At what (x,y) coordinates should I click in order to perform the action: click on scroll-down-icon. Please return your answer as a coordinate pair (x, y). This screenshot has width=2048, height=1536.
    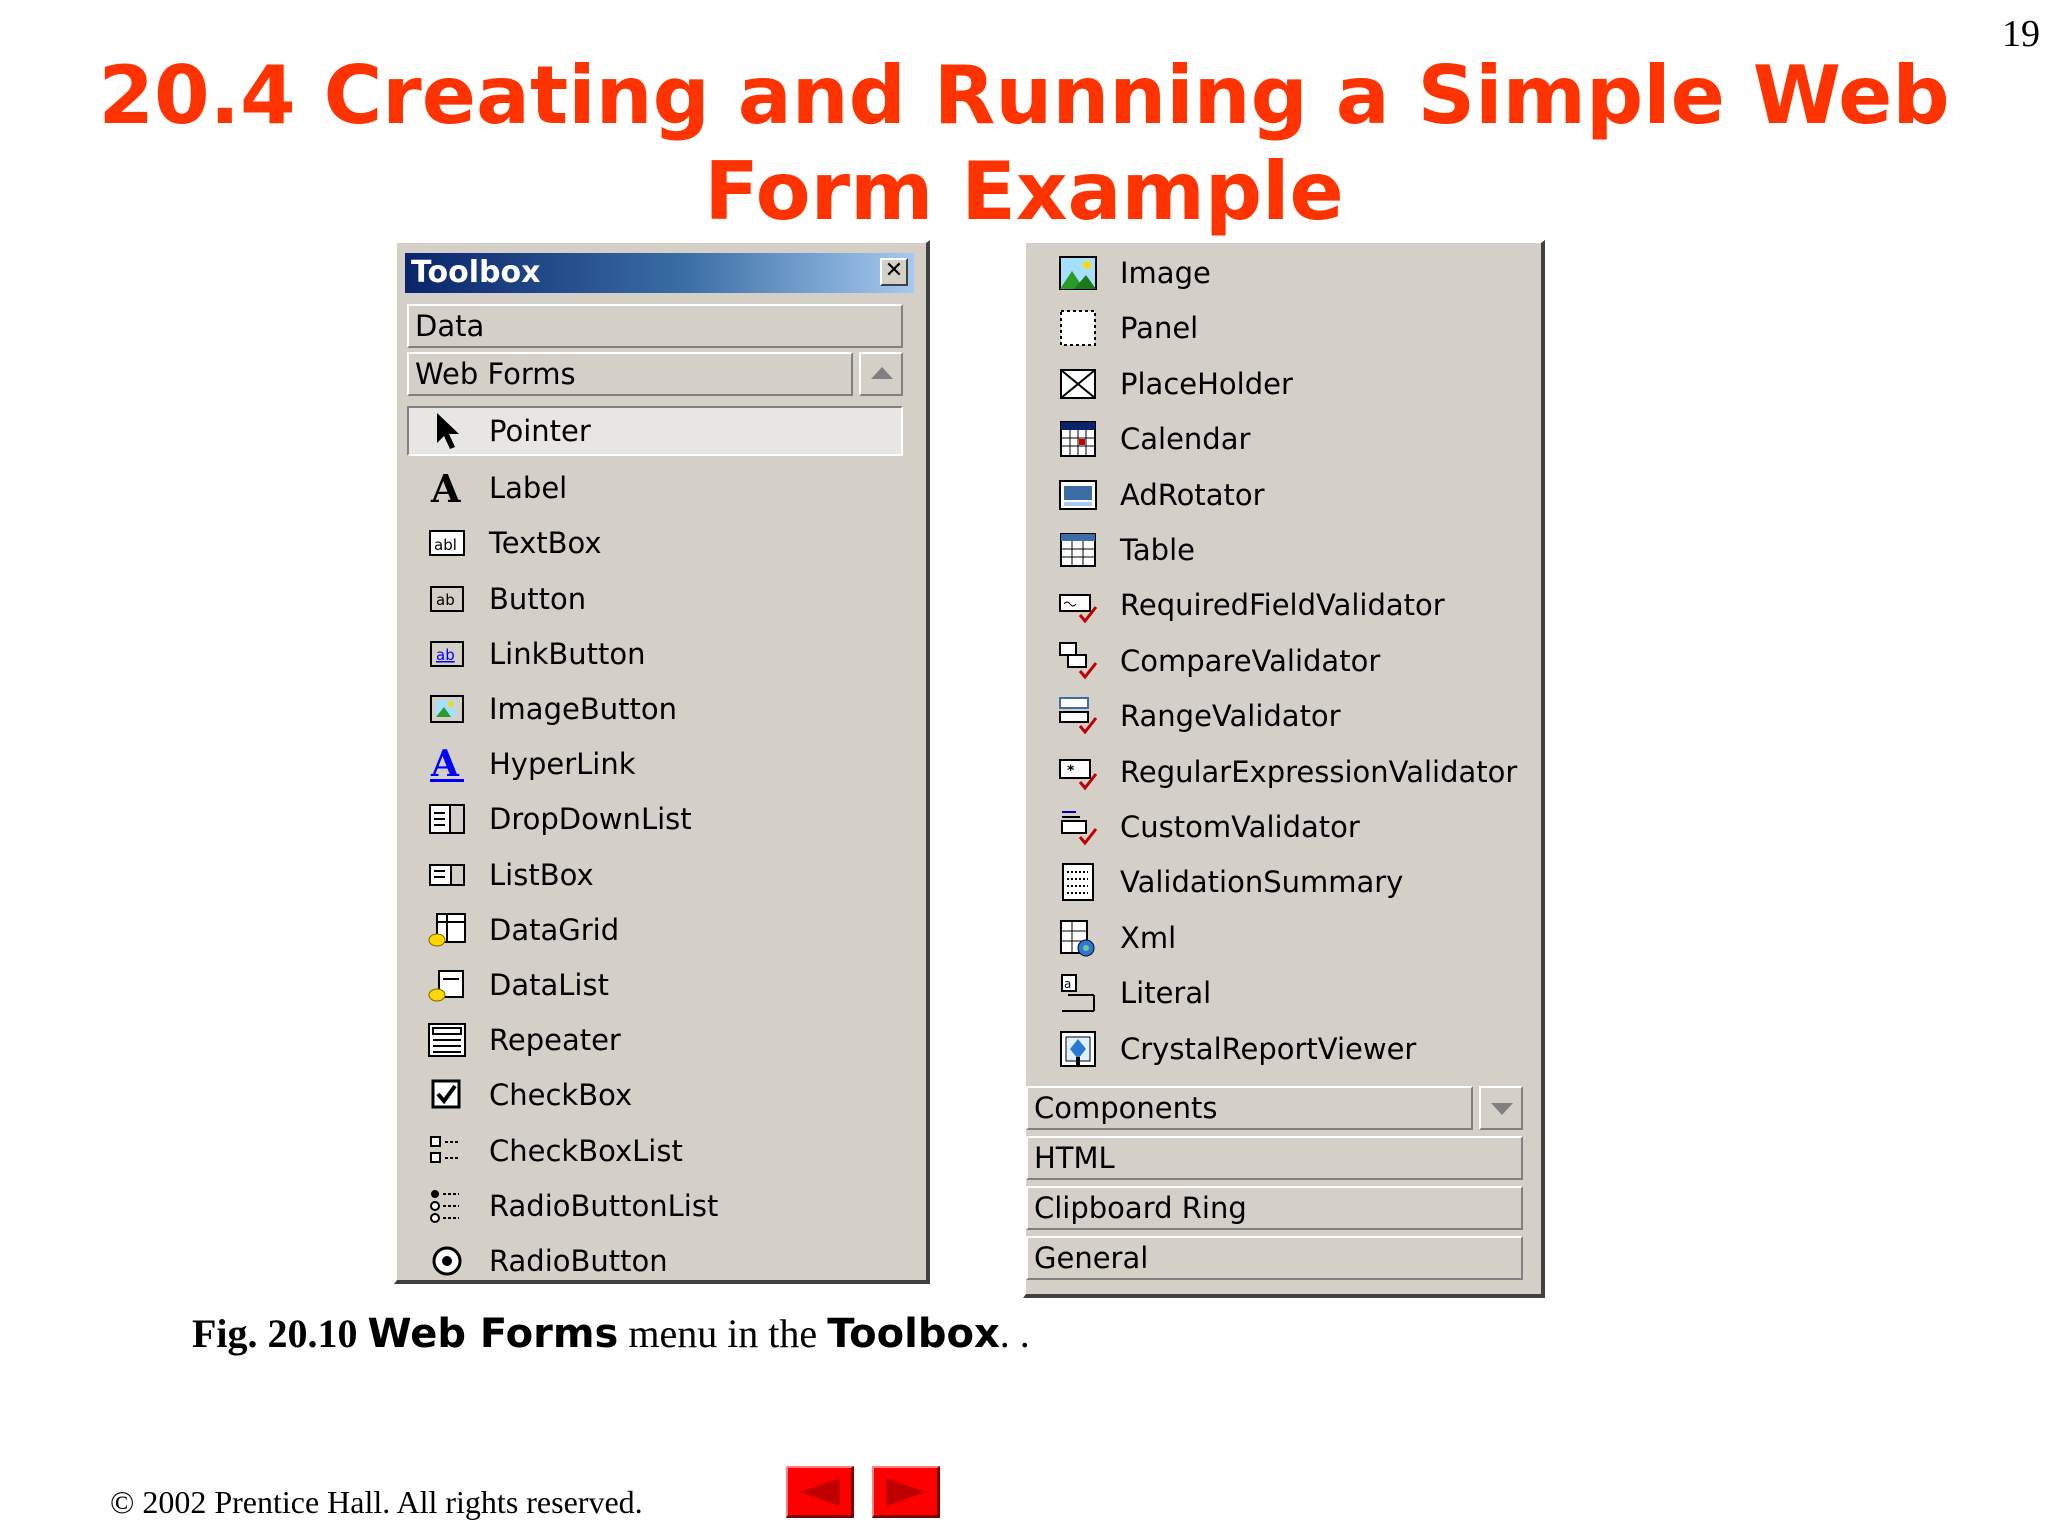
    Looking at the image, I should click on (1502, 1109).